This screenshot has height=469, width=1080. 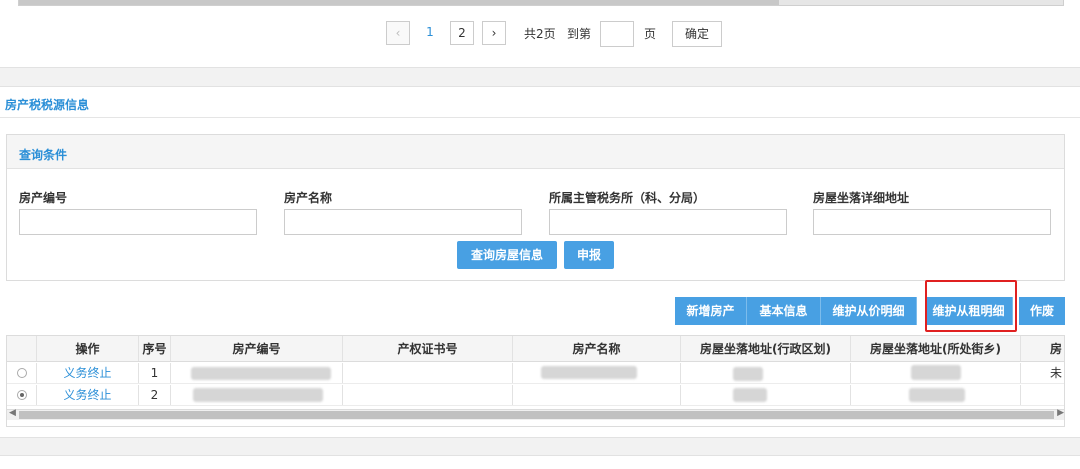 What do you see at coordinates (308, 198) in the screenshot?
I see `property-name-label: 房产名称` at bounding box center [308, 198].